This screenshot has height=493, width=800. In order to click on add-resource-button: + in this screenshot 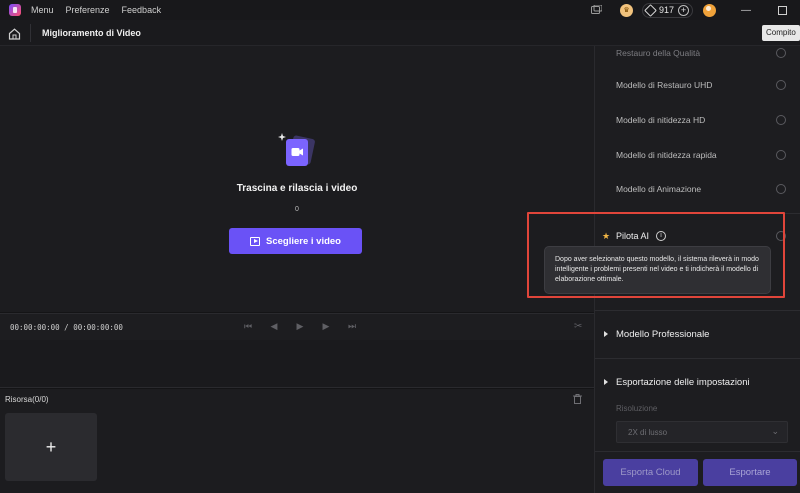, I will do `click(51, 447)`.